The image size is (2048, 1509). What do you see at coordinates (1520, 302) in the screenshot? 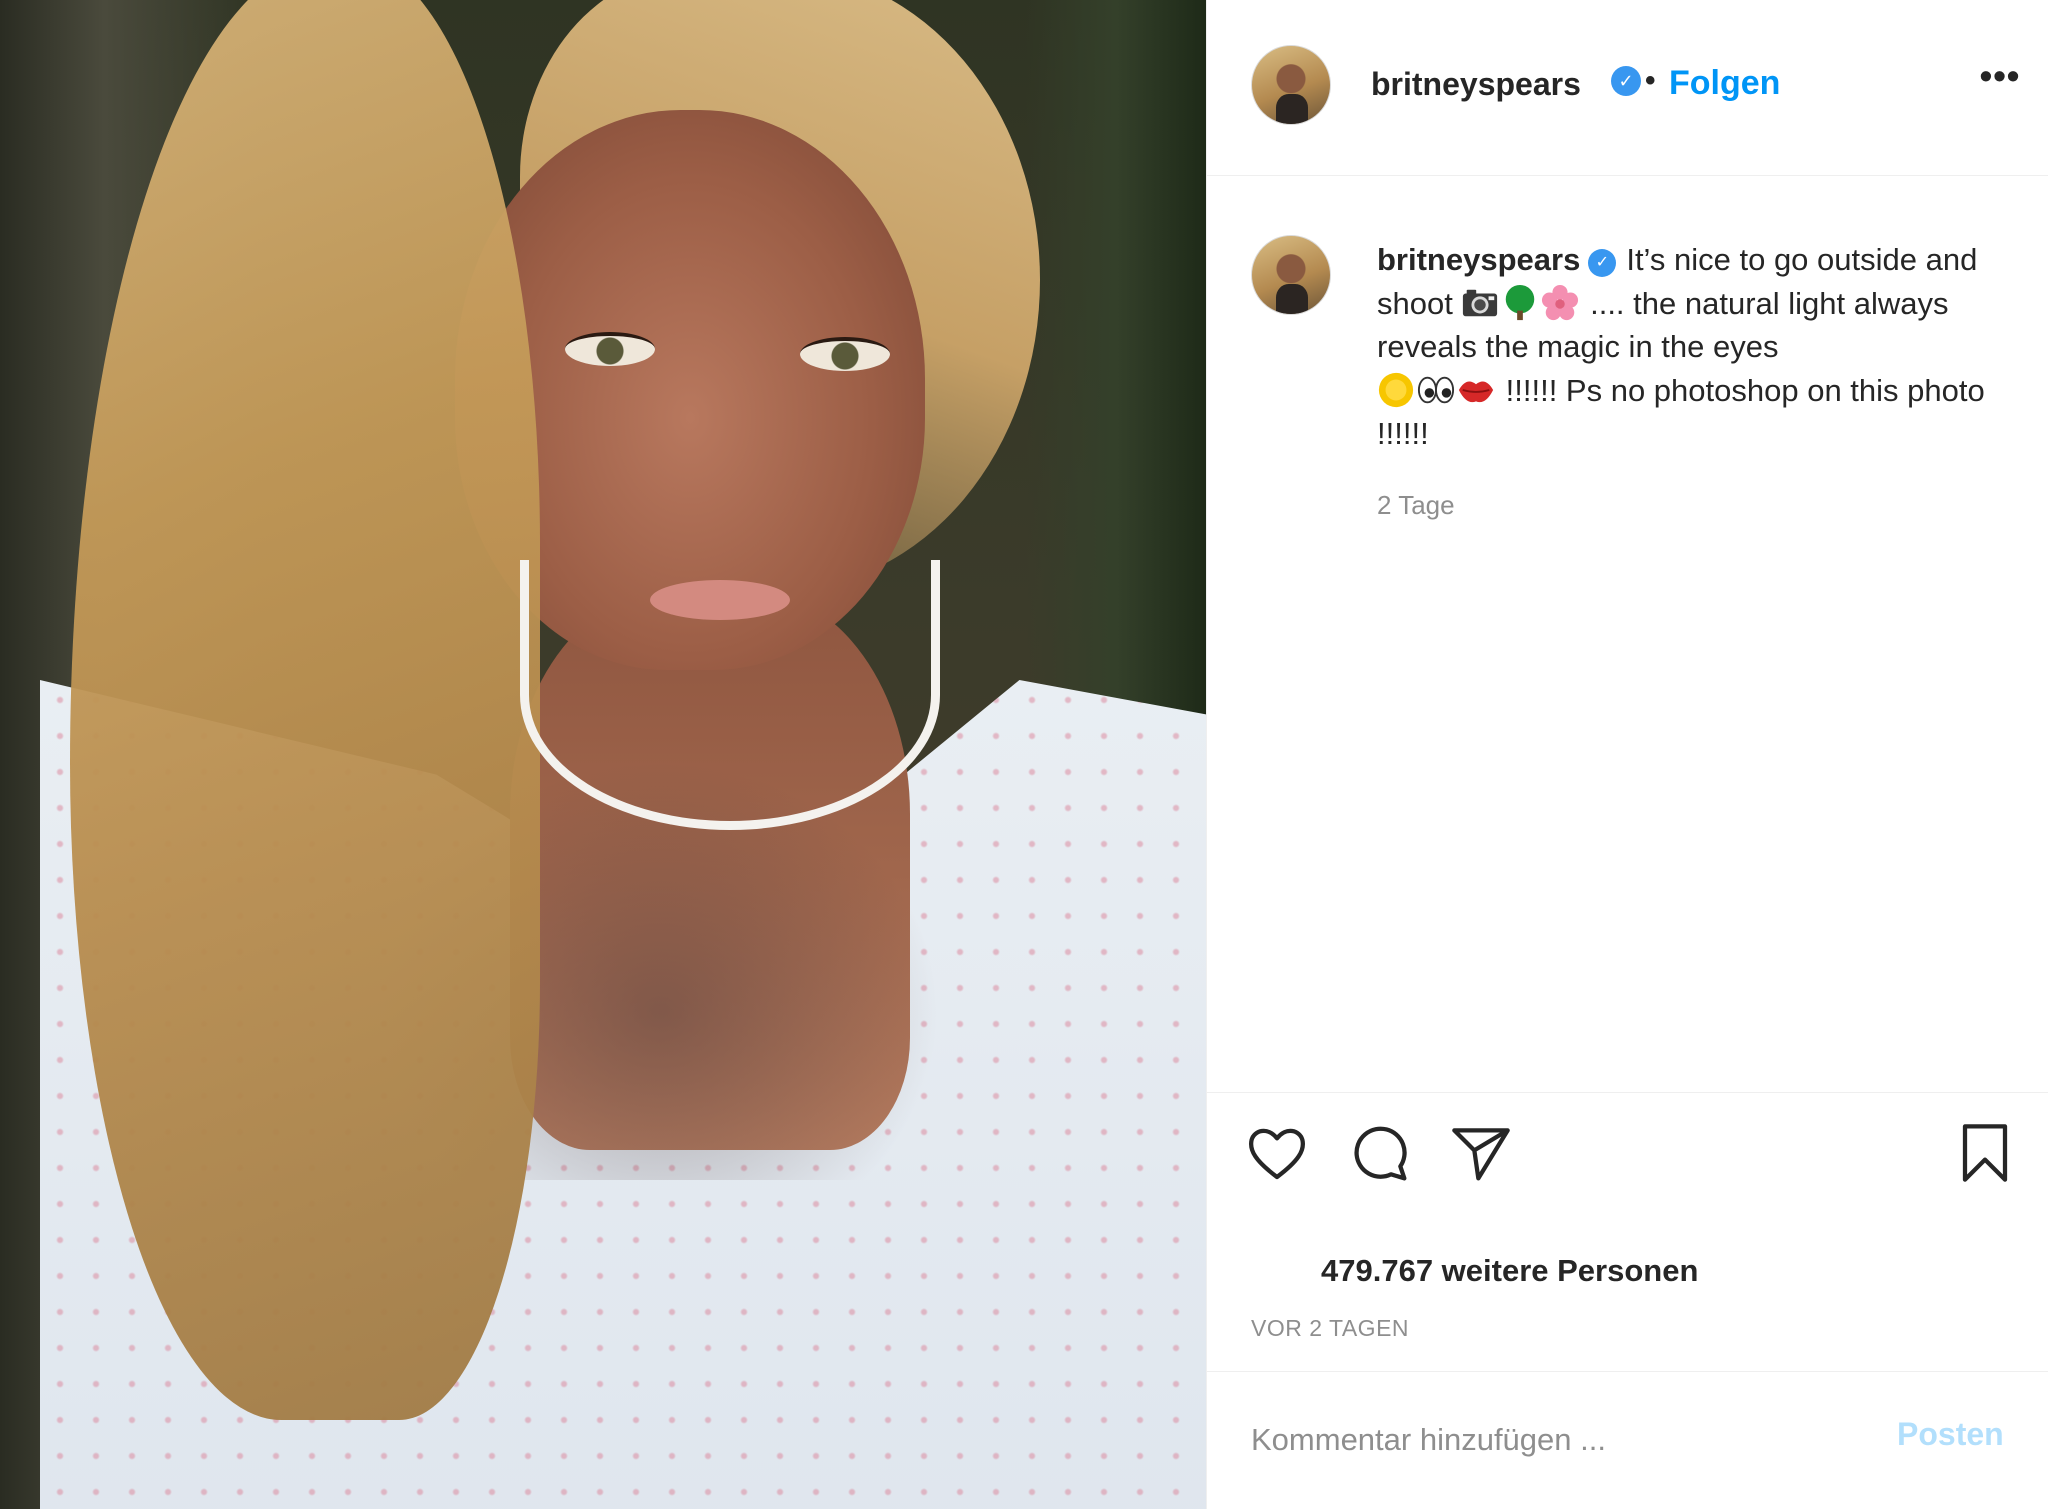
I see `tree-icon` at bounding box center [1520, 302].